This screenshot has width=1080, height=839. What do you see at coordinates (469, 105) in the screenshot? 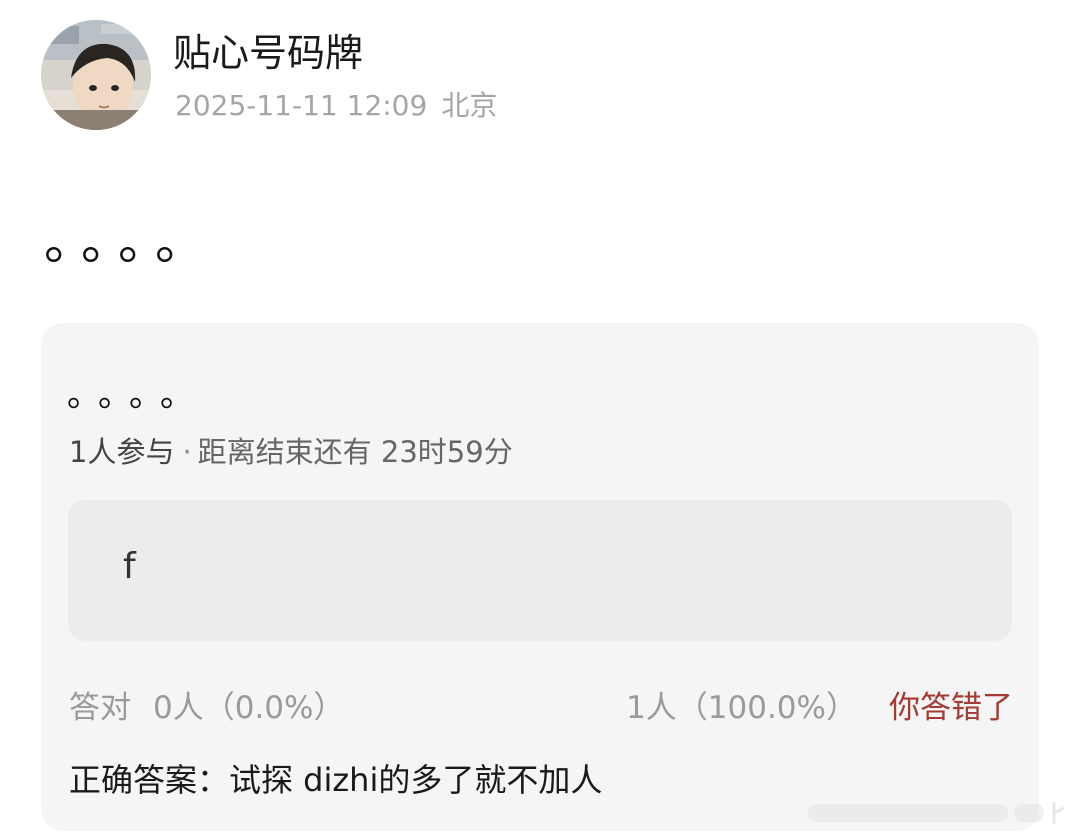
I see `post-location: 北京` at bounding box center [469, 105].